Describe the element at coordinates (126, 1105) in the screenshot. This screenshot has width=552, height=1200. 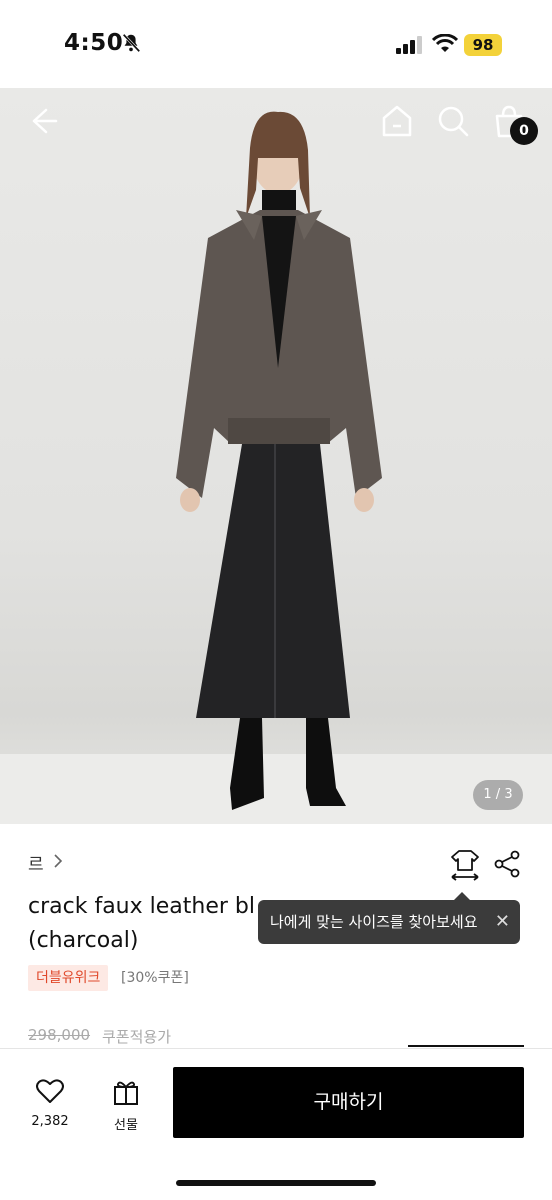
I see `gift-button: 선물` at that location.